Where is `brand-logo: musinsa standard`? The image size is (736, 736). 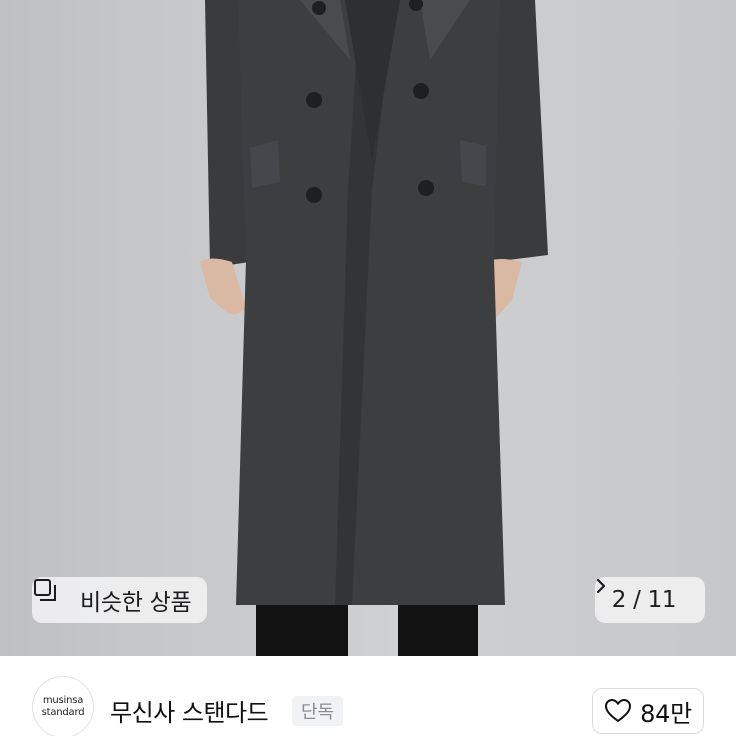
brand-logo: musinsa standard is located at coordinates (63, 706).